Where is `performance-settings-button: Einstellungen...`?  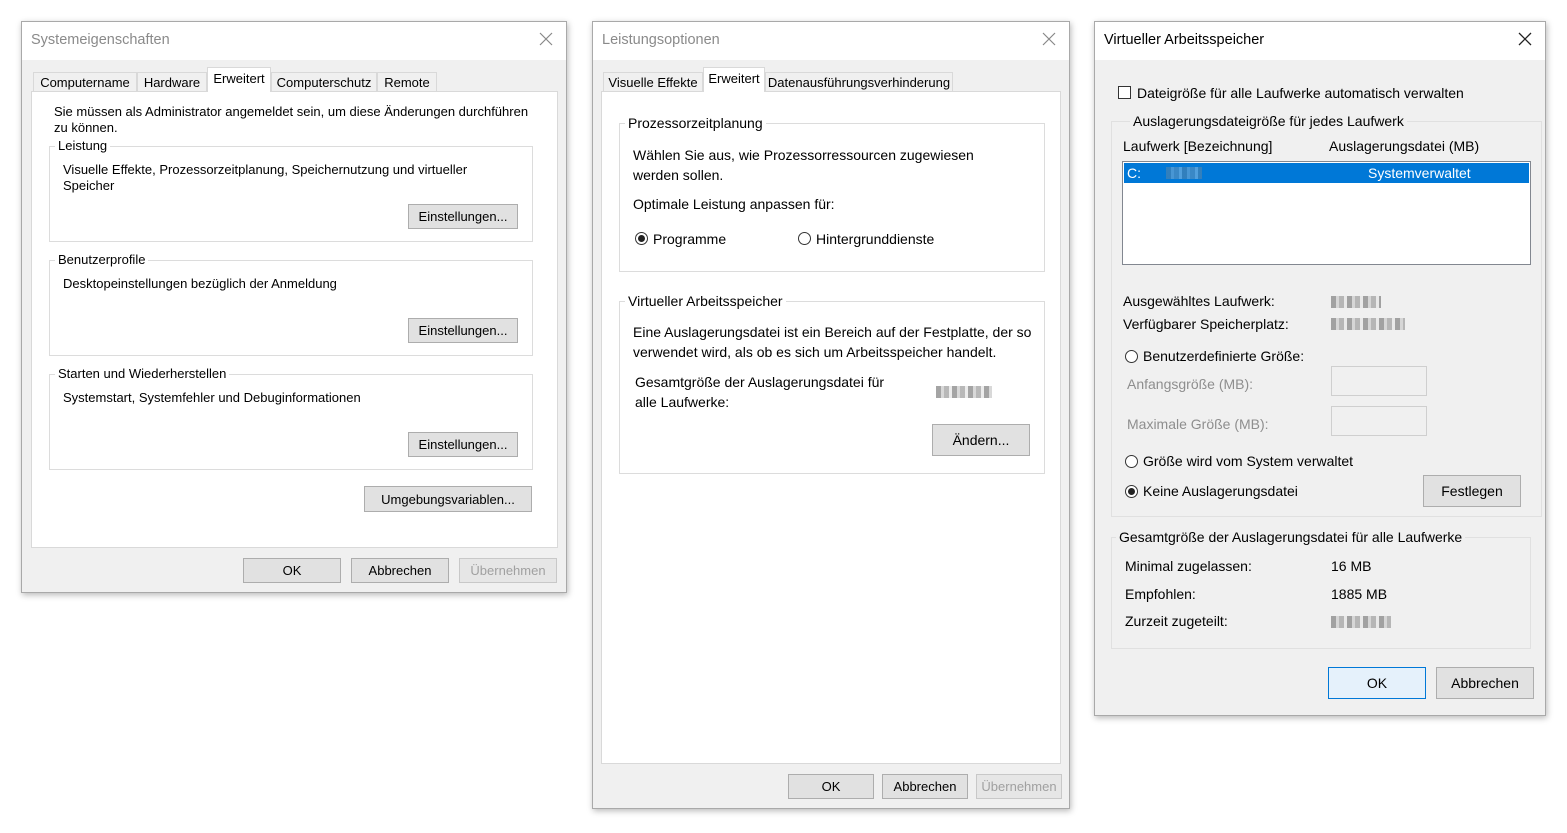
performance-settings-button: Einstellungen... is located at coordinates (463, 216).